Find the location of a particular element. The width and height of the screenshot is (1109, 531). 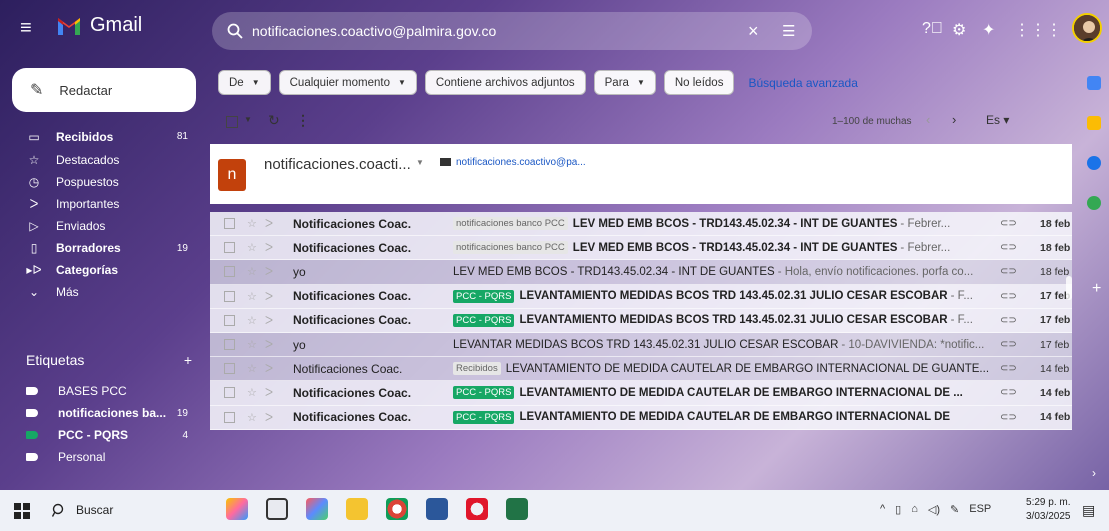

notification-icon: ▤ is located at coordinates (1088, 510).